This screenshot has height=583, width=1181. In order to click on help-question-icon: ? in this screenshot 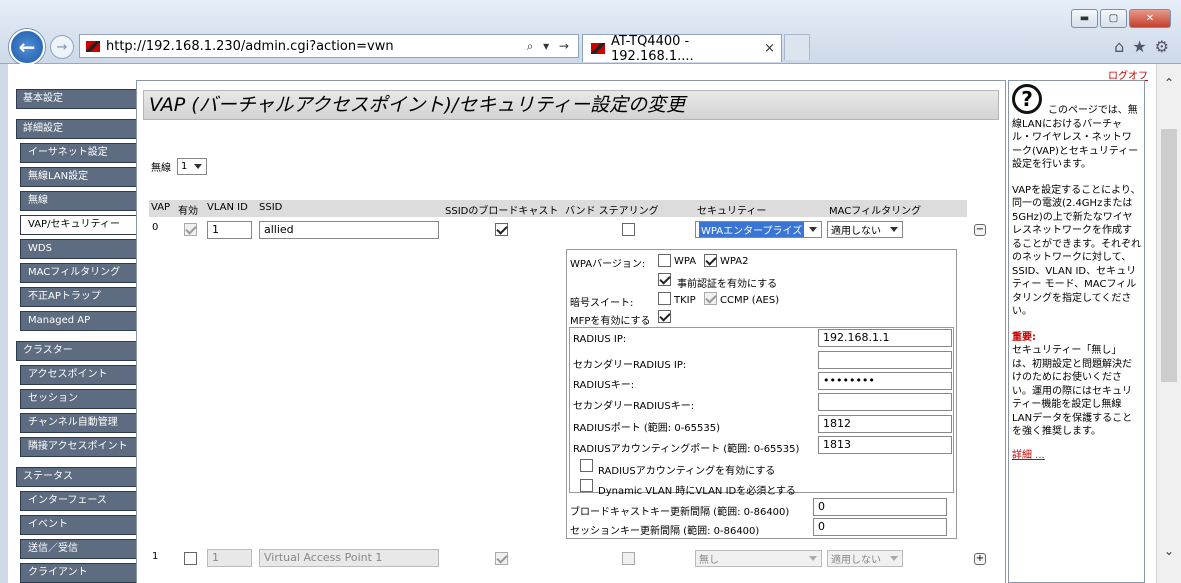, I will do `click(1027, 99)`.